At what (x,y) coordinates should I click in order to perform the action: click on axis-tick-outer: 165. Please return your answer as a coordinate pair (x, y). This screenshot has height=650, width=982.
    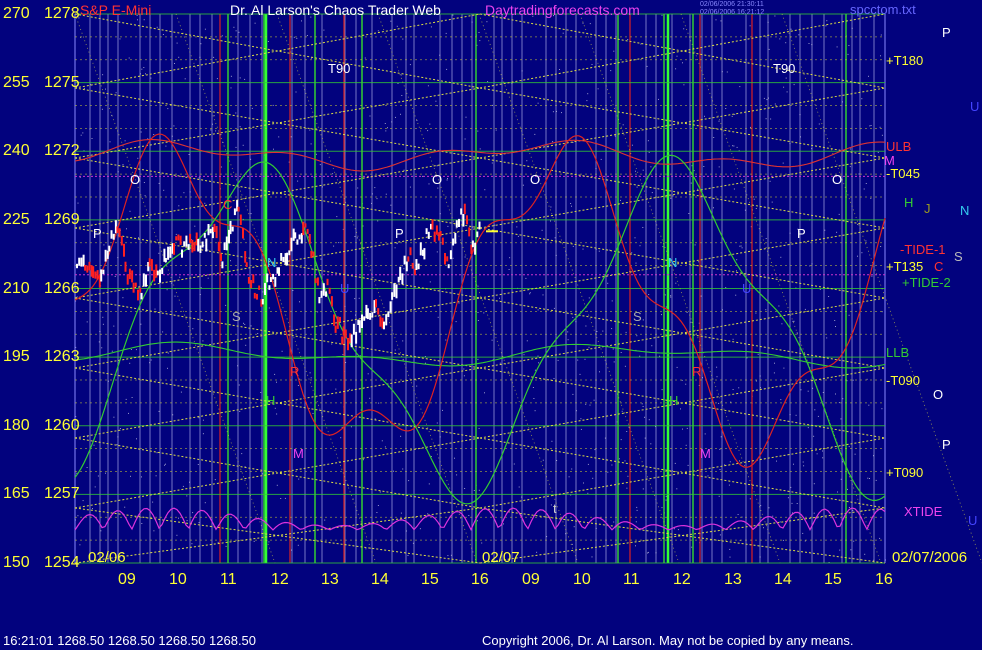
    Looking at the image, I should click on (16, 494).